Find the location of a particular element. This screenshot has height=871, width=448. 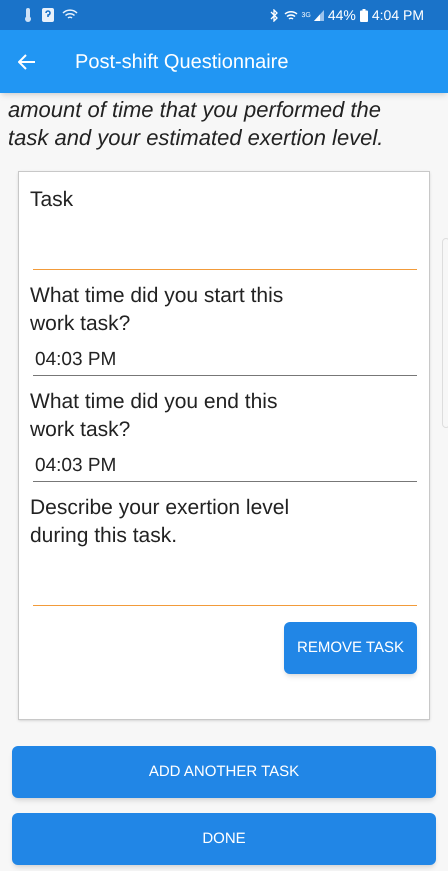

battery-percent: 44% is located at coordinates (342, 15).